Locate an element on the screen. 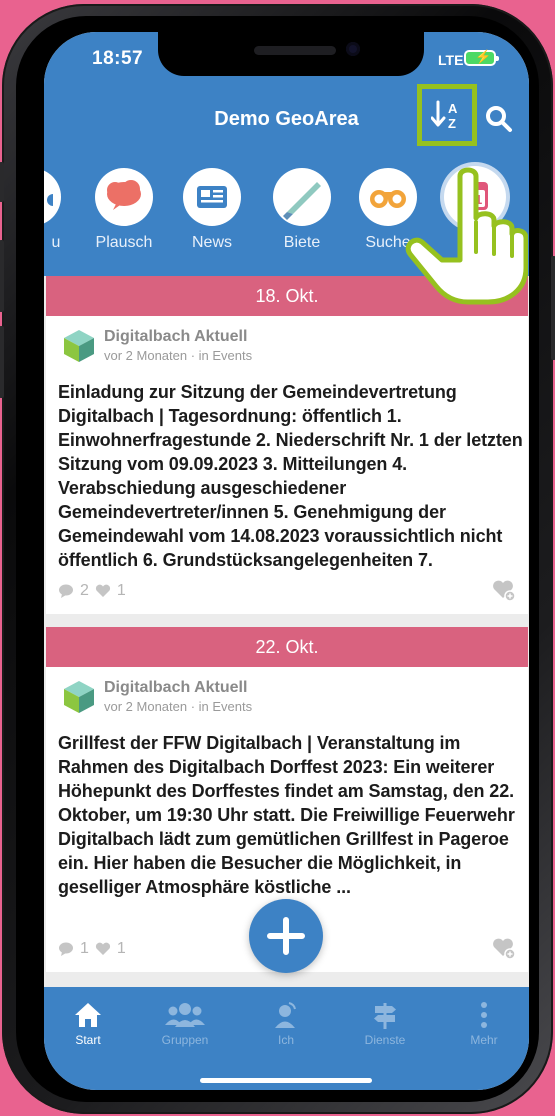  tab-mehr: Mehr is located at coordinates (484, 1024).